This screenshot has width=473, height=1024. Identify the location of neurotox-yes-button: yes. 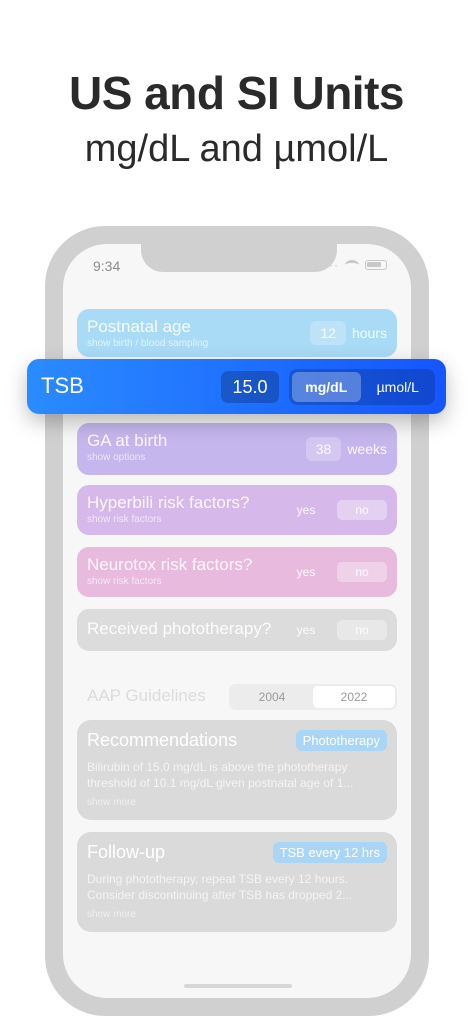
(306, 572).